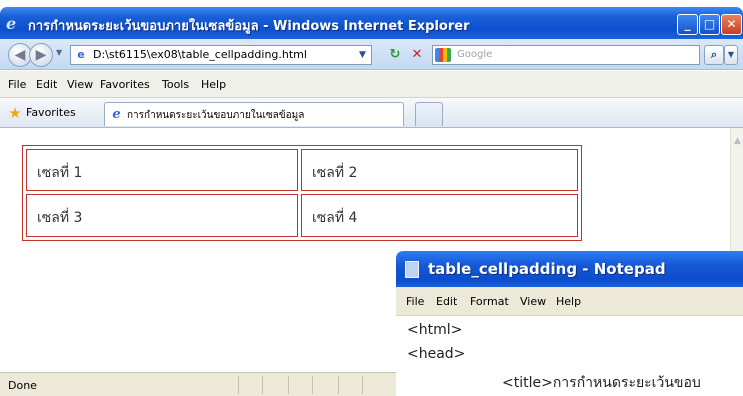  I want to click on notepad-menu-view: View, so click(533, 301).